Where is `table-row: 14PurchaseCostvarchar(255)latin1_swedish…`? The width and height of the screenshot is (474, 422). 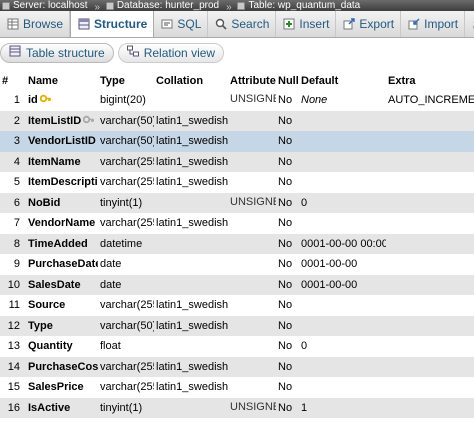
table-row: 14PurchaseCostvarchar(255)latin1_swedish… is located at coordinates (237, 366).